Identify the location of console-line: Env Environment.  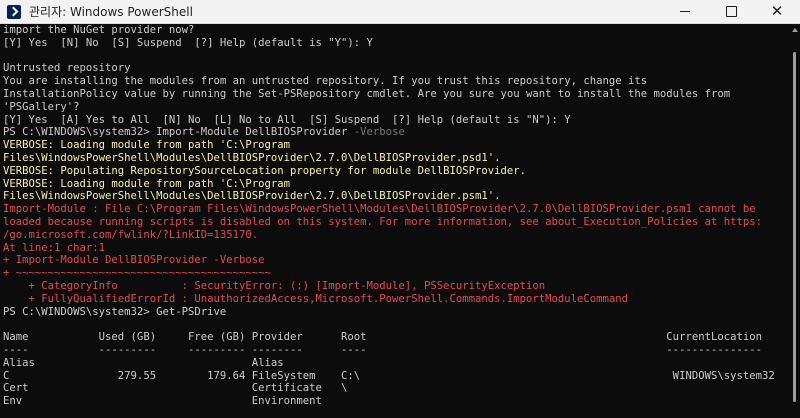
(396, 401).